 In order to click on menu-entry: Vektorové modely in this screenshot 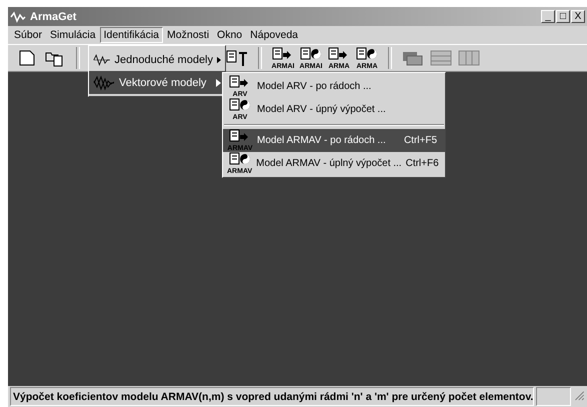, I will do `click(157, 82)`.